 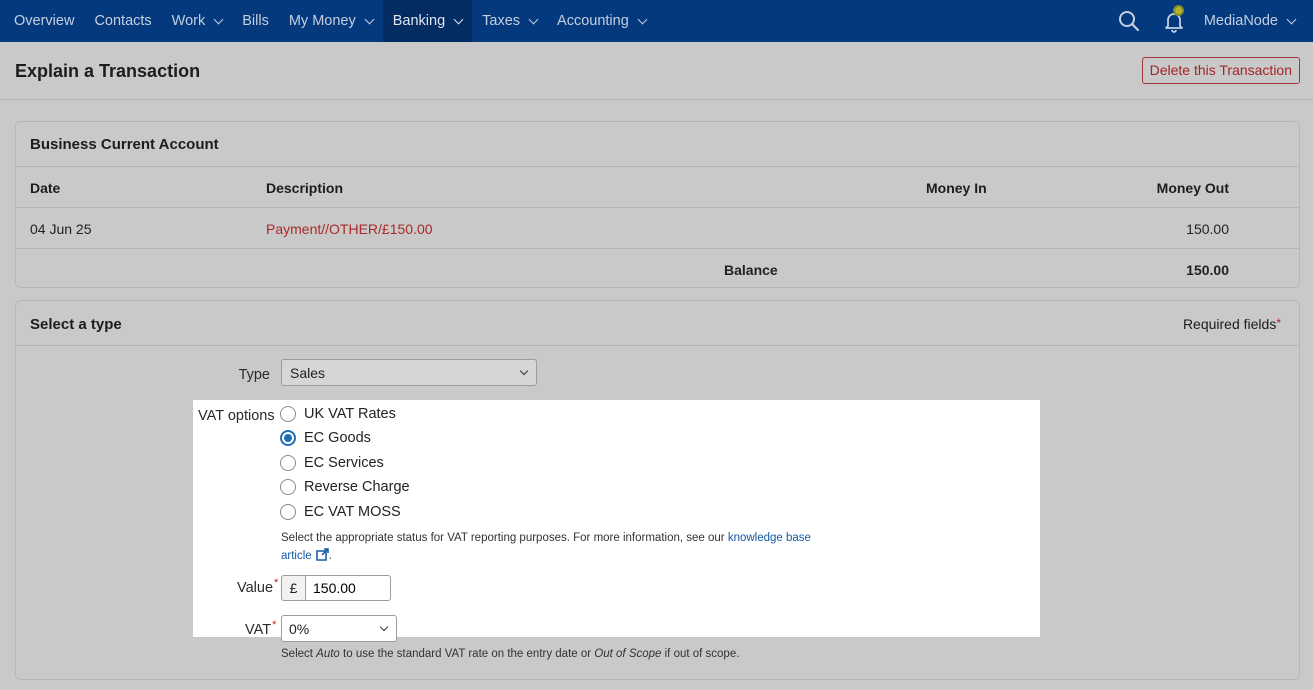 I want to click on table-header-row: Date Description Money In Money Out, so click(x=657, y=187).